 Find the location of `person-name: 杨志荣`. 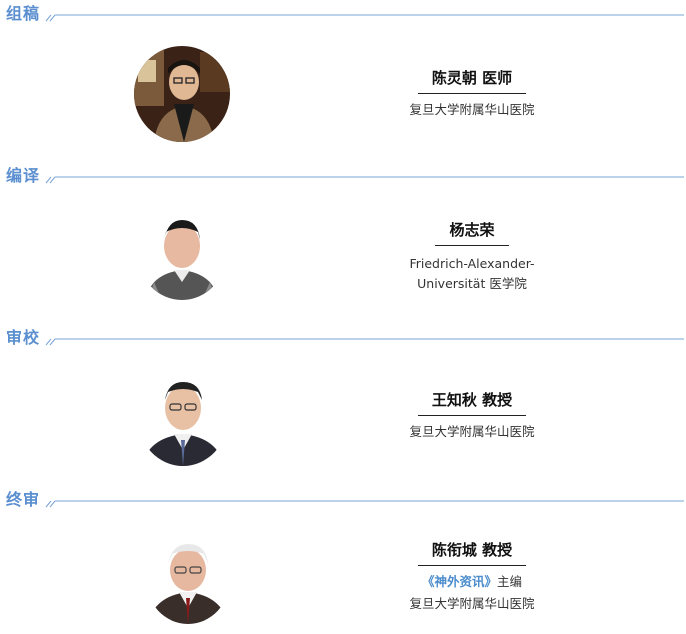

person-name: 杨志荣 is located at coordinates (472, 233).